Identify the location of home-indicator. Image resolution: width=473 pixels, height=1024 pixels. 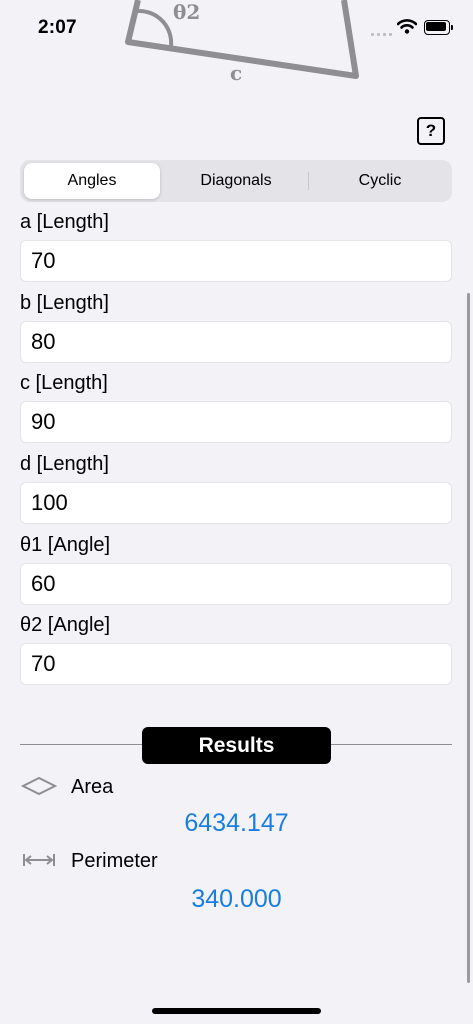
(236, 1011).